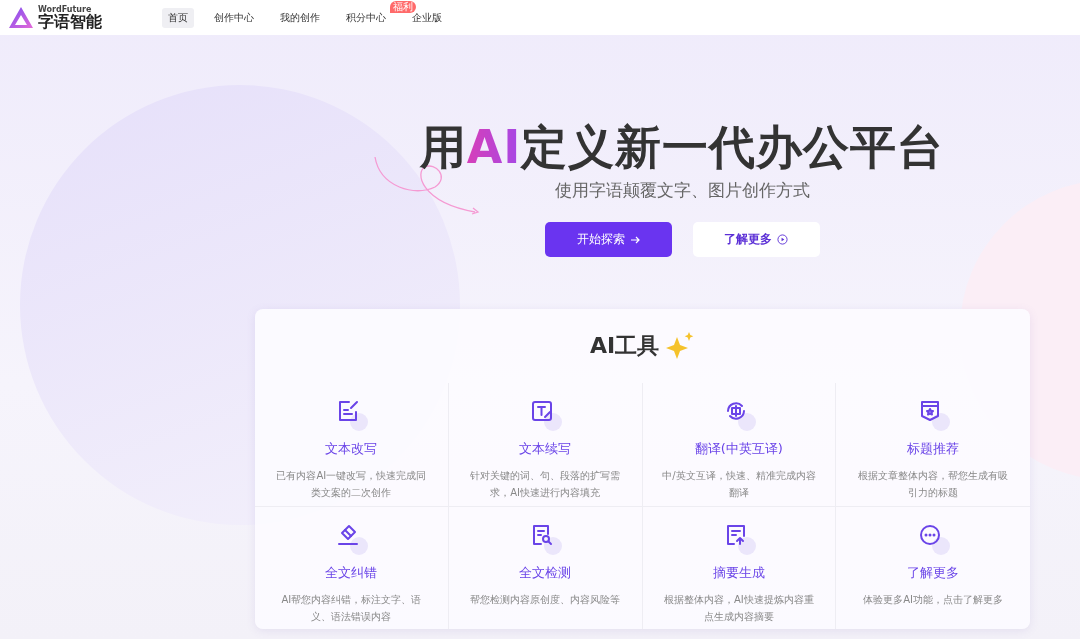  I want to click on tool-description: 体验更多AI功能，点击了解更多, so click(933, 599).